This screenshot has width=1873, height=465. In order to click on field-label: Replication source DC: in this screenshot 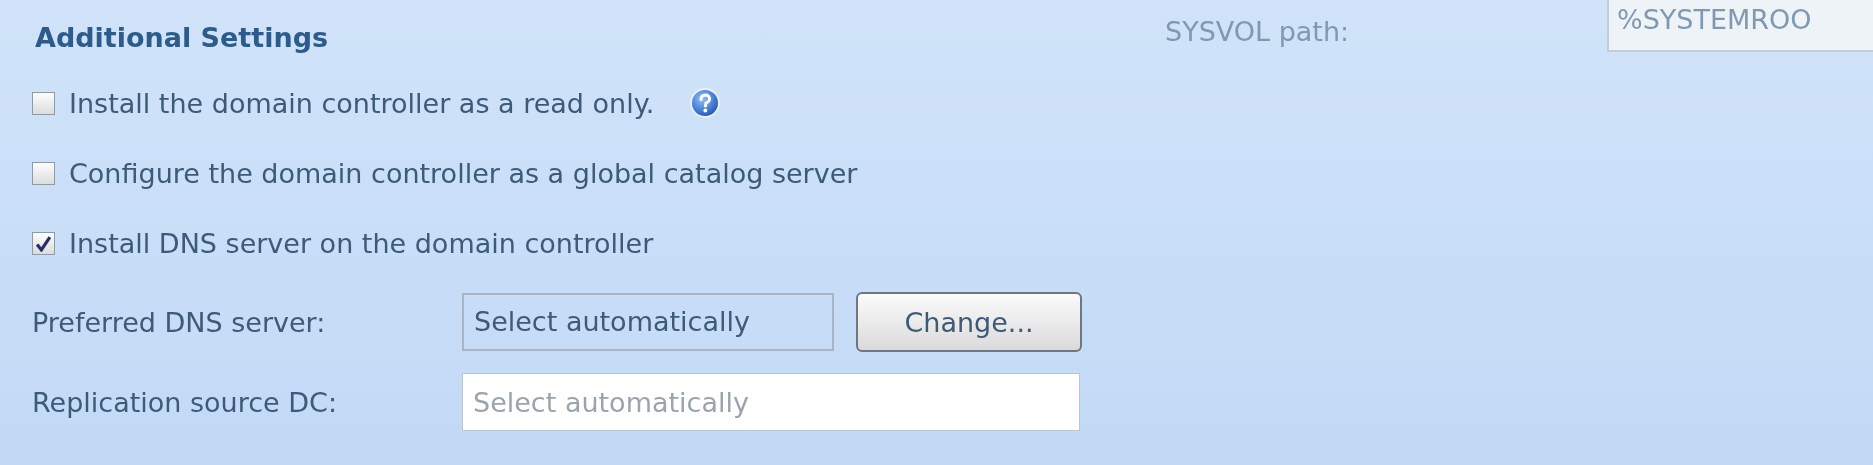, I will do `click(185, 402)`.